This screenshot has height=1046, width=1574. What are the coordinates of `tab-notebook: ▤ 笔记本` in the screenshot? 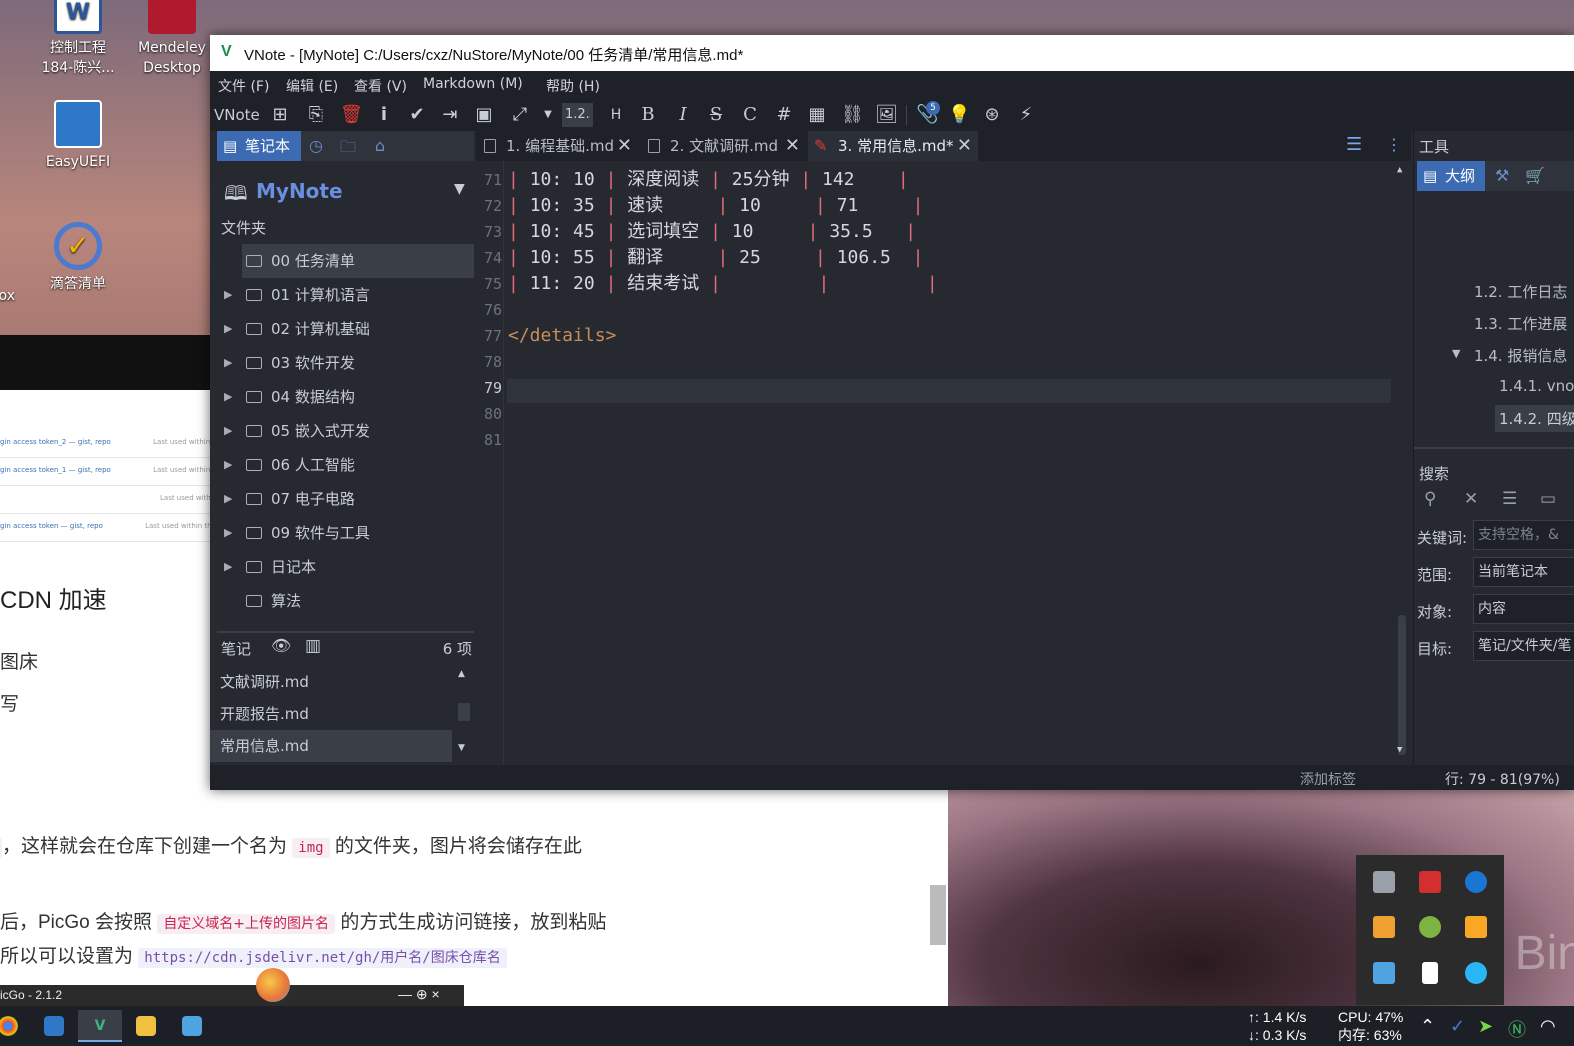 It's located at (259, 146).